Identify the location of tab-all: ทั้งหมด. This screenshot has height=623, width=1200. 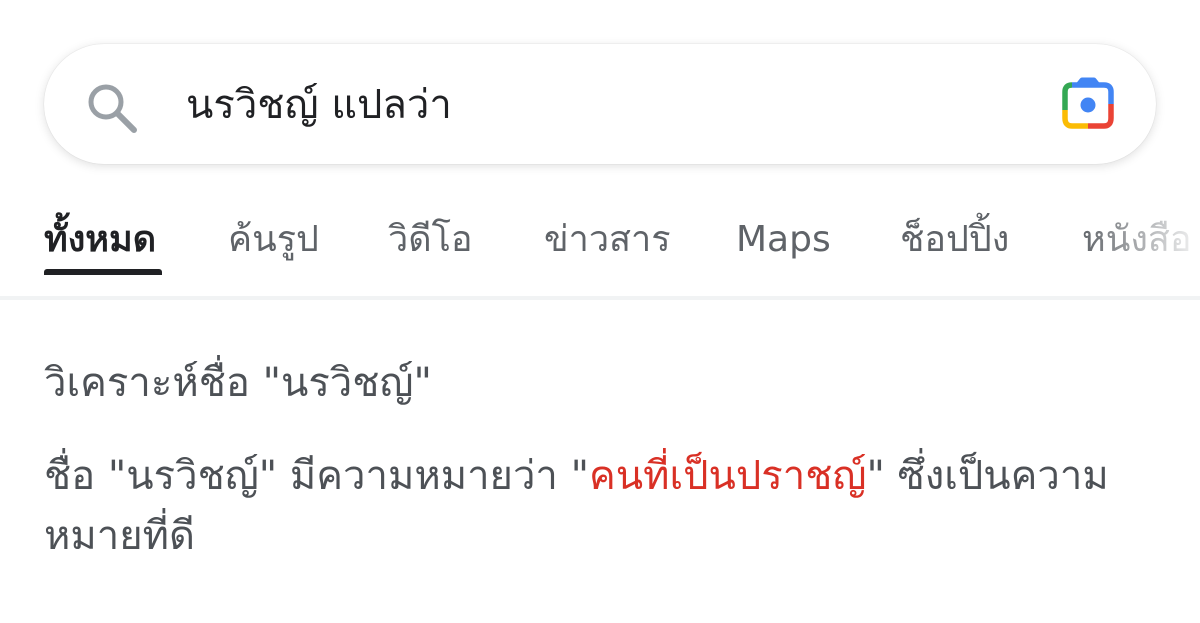
(100, 240).